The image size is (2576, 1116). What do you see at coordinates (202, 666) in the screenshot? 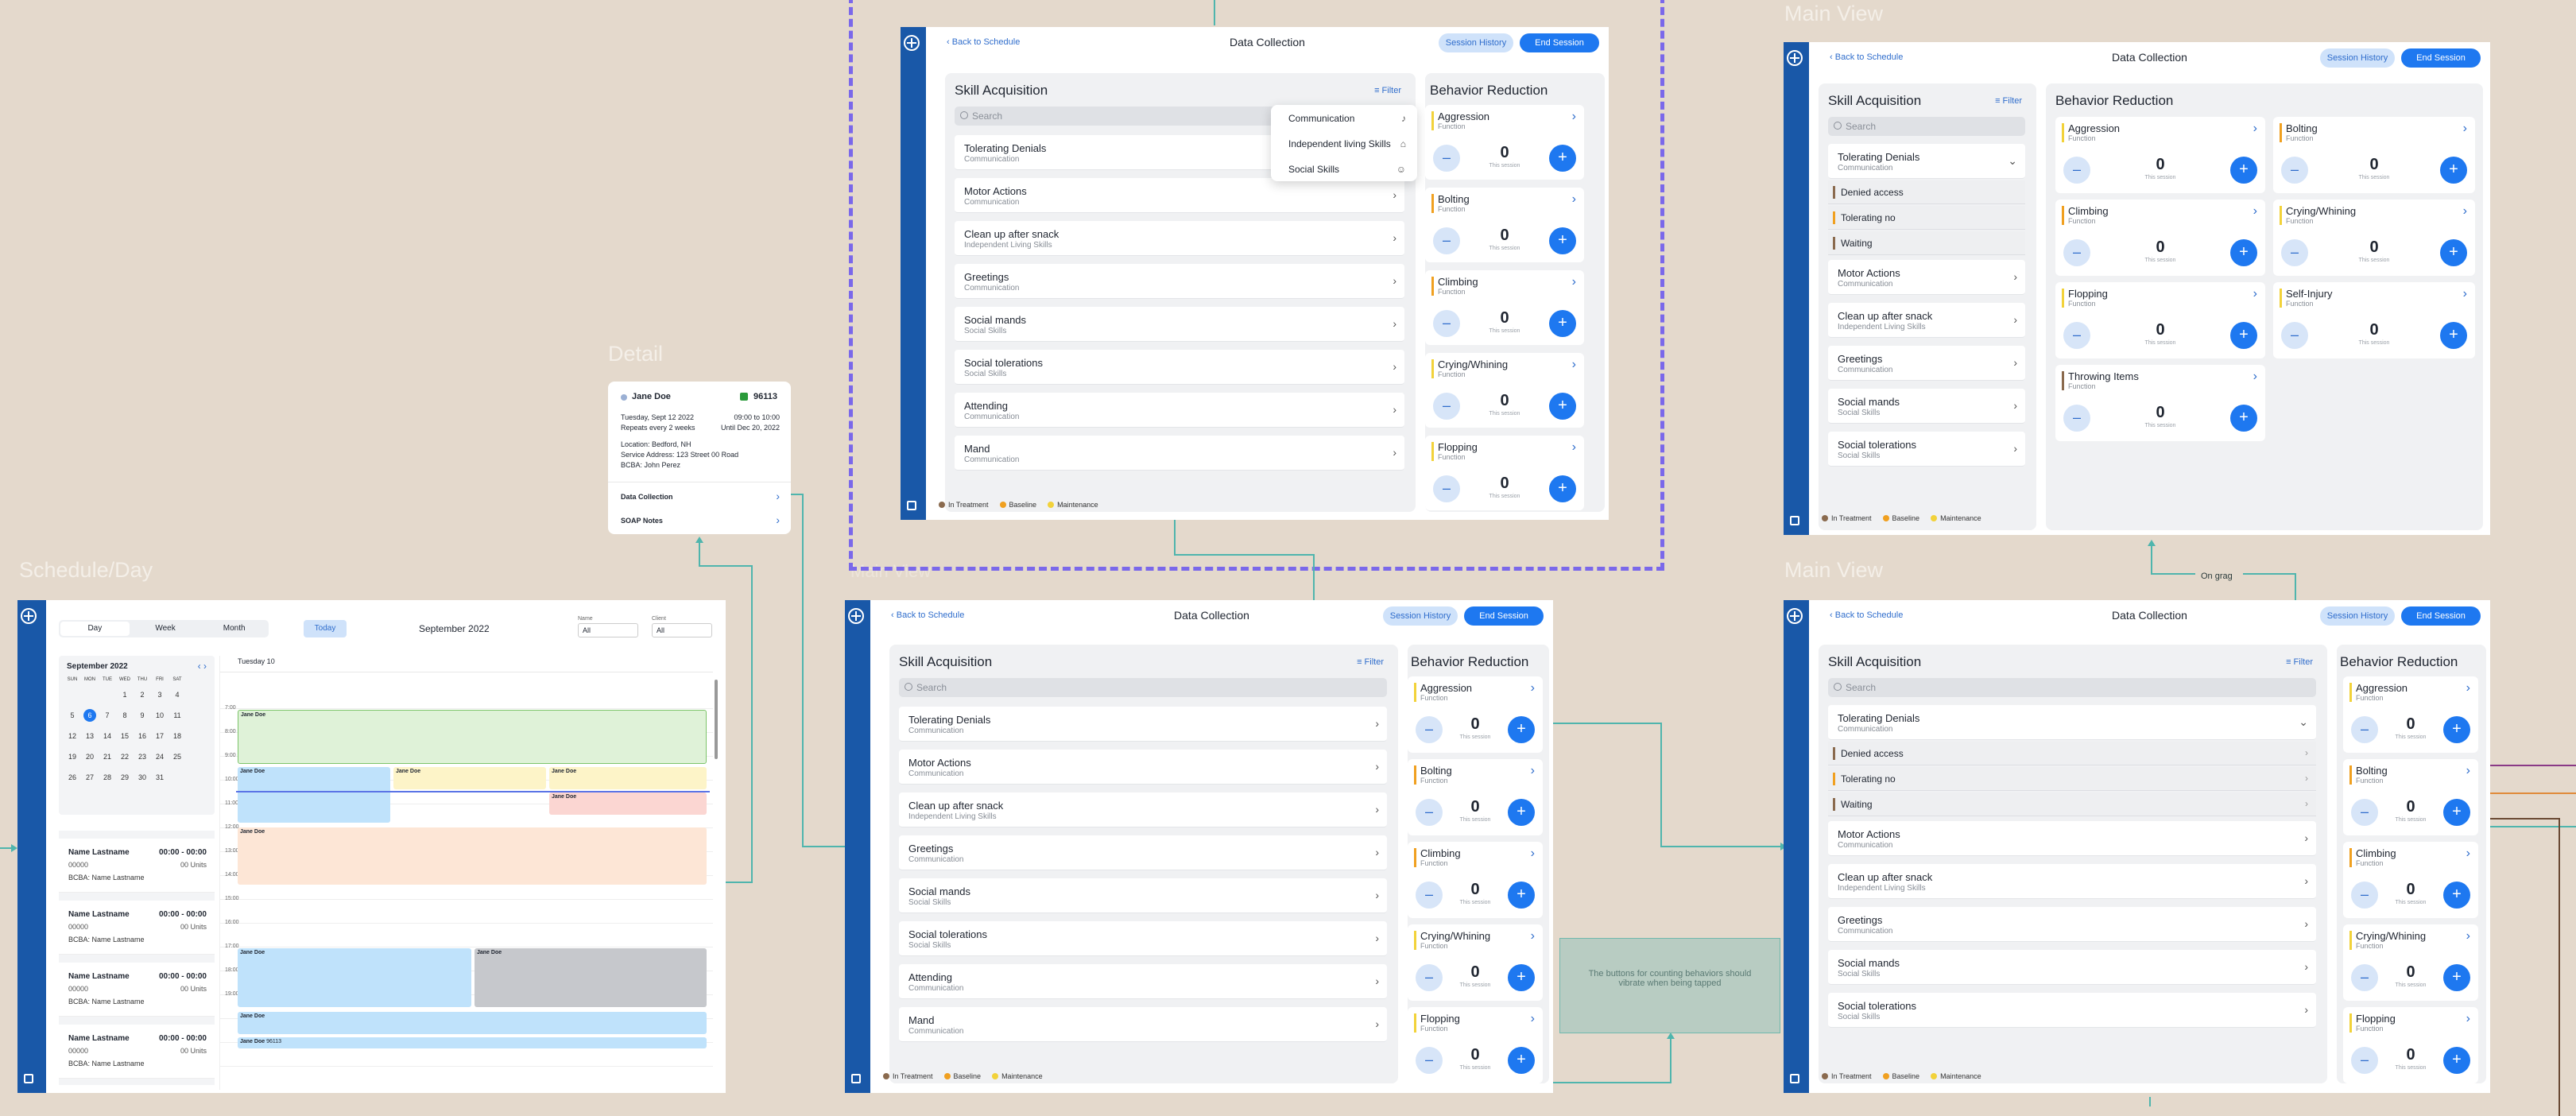
I see `month-nav-arrows: ‹ ›` at bounding box center [202, 666].